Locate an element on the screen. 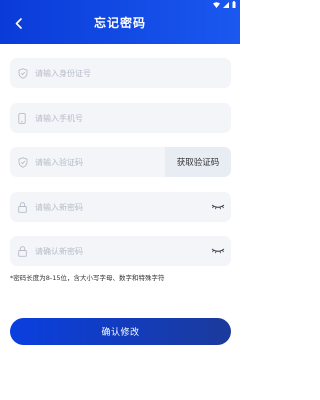  battery-icon is located at coordinates (234, 4).